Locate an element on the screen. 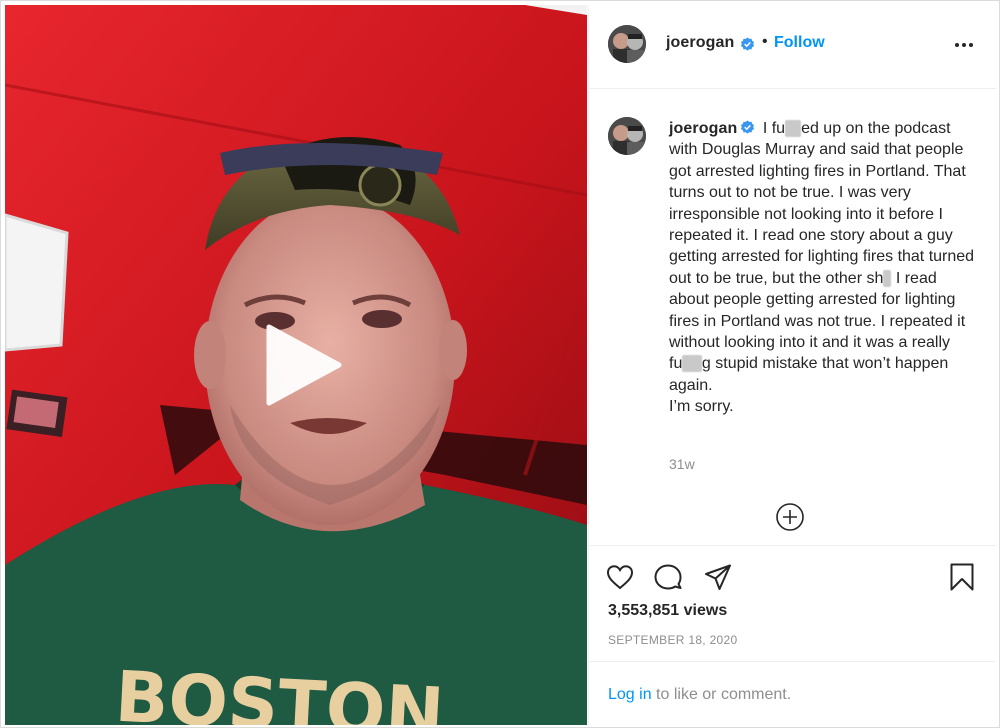 The image size is (1000, 728). caption-censored-segment: it is located at coordinates (887, 278).